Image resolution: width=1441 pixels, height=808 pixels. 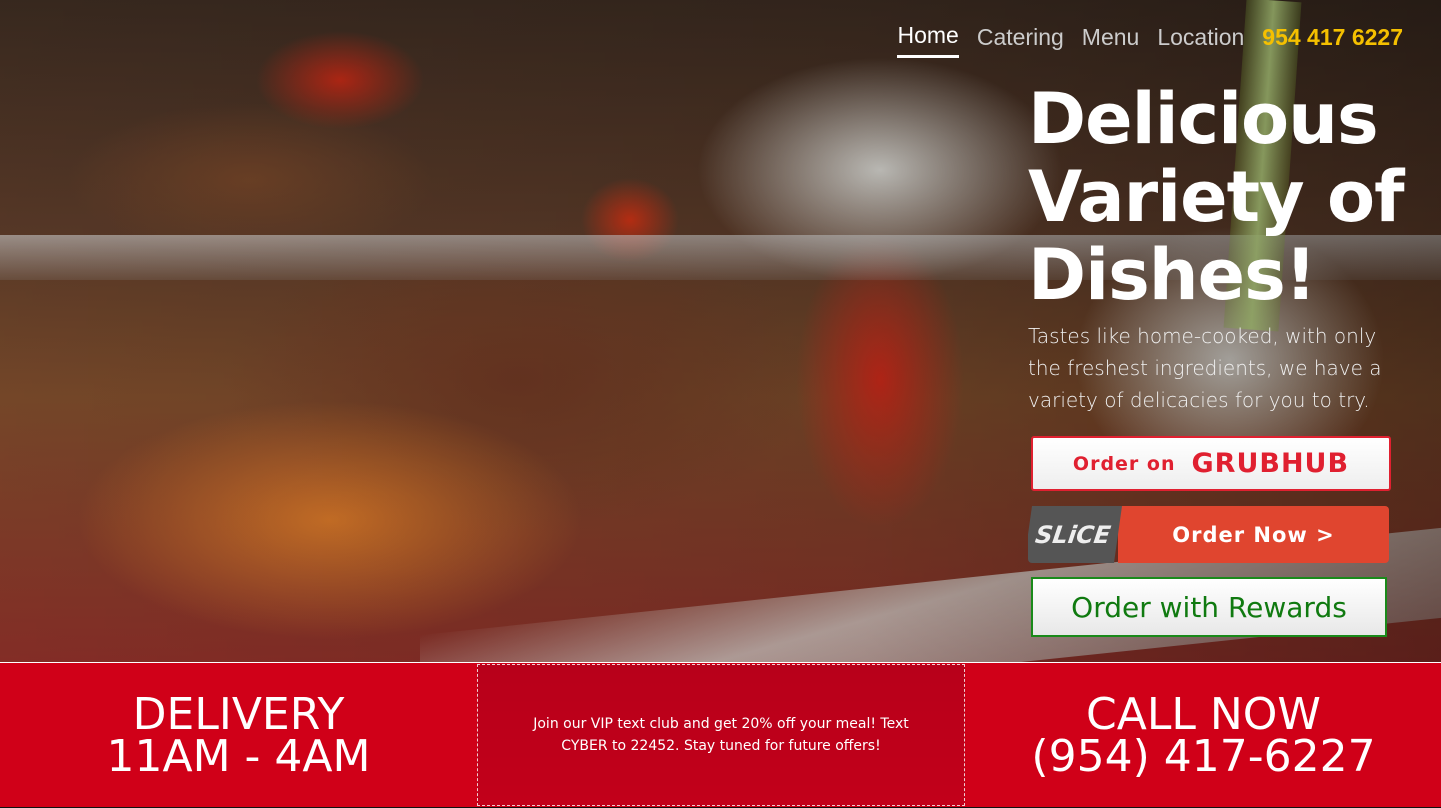 I want to click on delivery-title: DELIVERY, so click(x=238, y=714).